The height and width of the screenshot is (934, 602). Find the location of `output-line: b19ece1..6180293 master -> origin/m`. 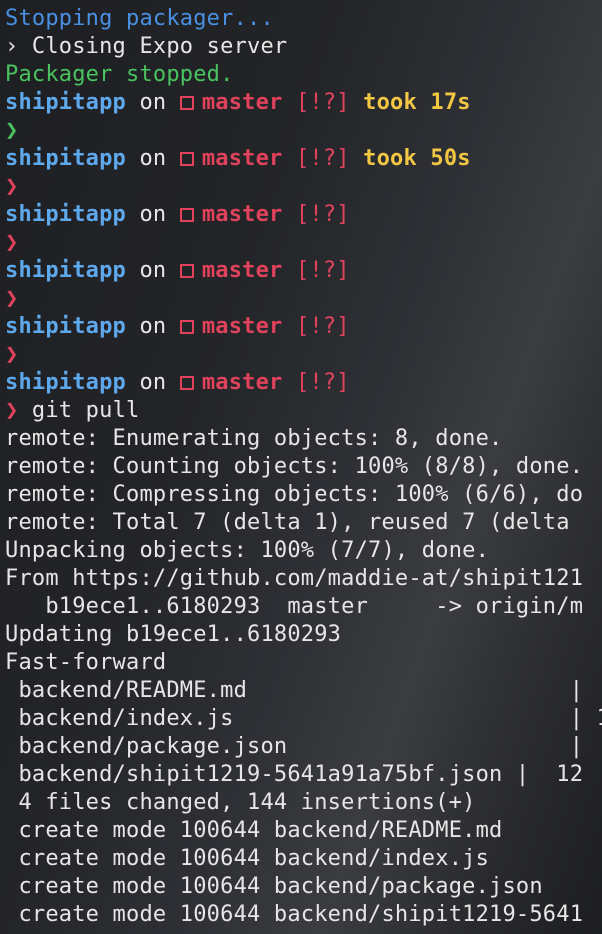

output-line: b19ece1..6180293 master -> origin/m is located at coordinates (294, 606).